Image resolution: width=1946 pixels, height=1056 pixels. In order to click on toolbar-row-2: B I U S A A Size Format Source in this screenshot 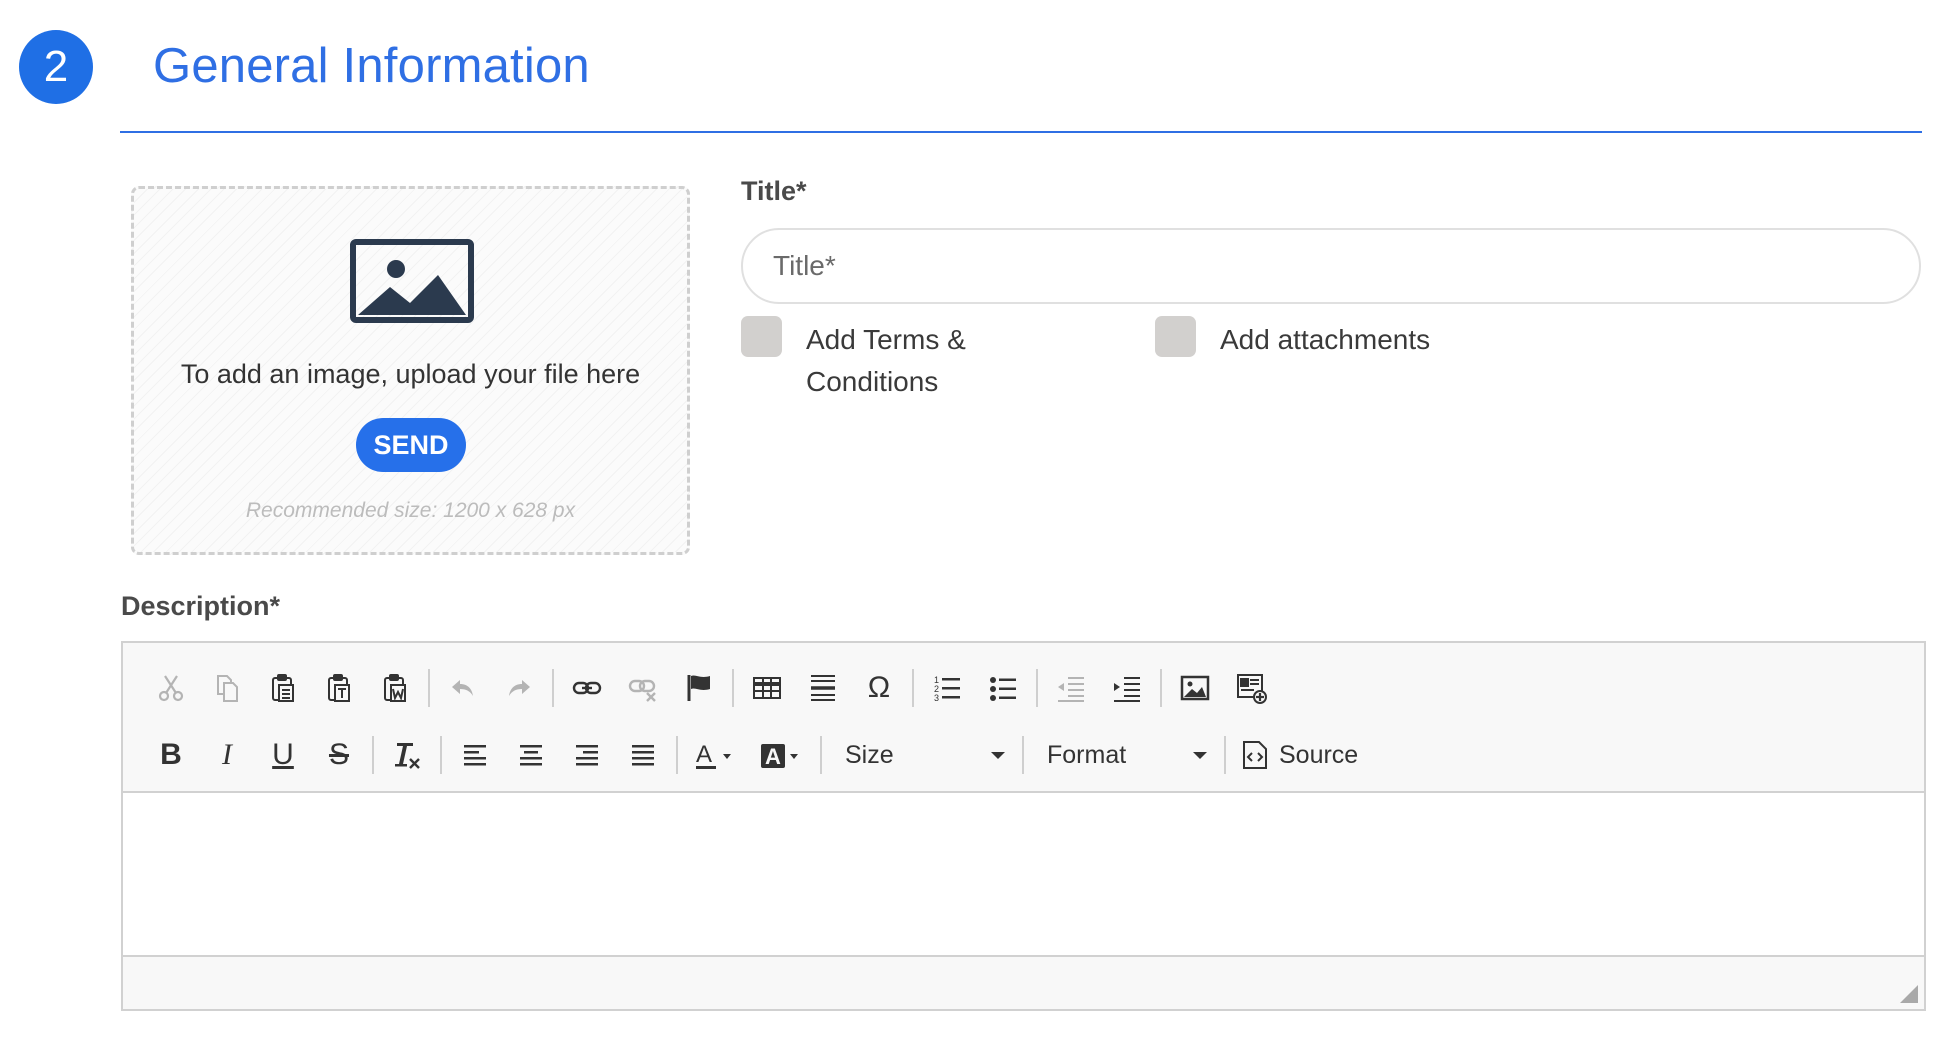, I will do `click(755, 755)`.